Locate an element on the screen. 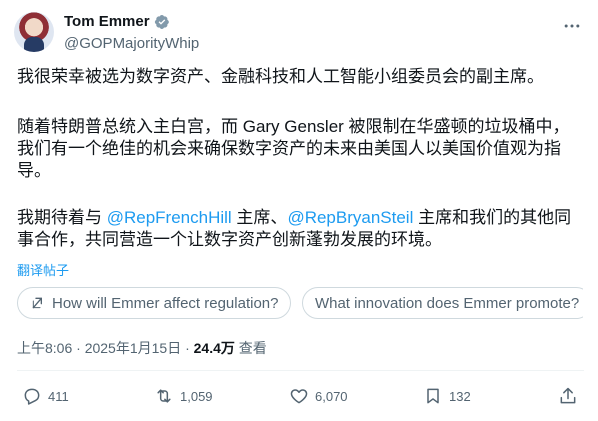 This screenshot has height=421, width=598. tweet-timestamp: 上午8:06 · 2025年1月15日 · is located at coordinates (105, 348).